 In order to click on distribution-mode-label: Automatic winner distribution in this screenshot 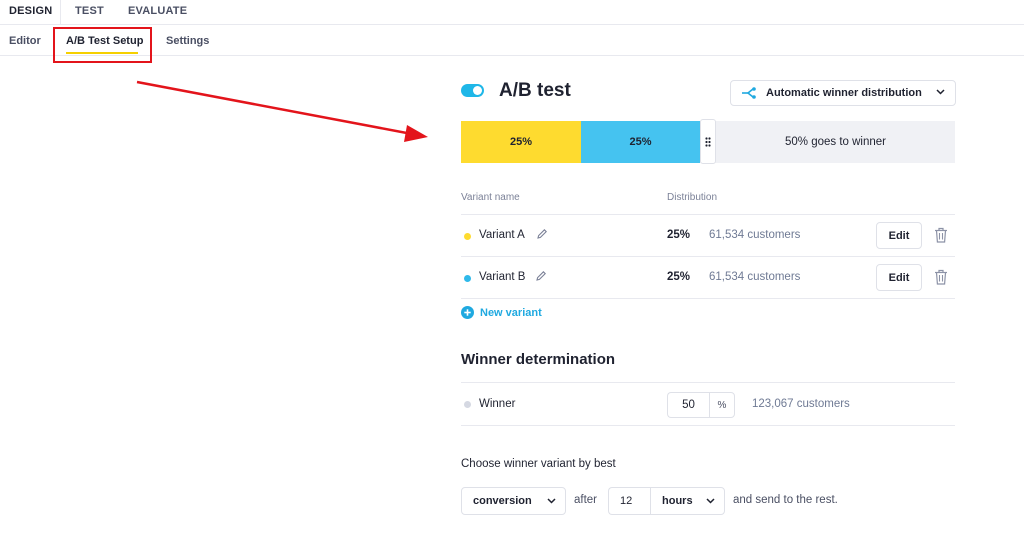, I will do `click(844, 93)`.